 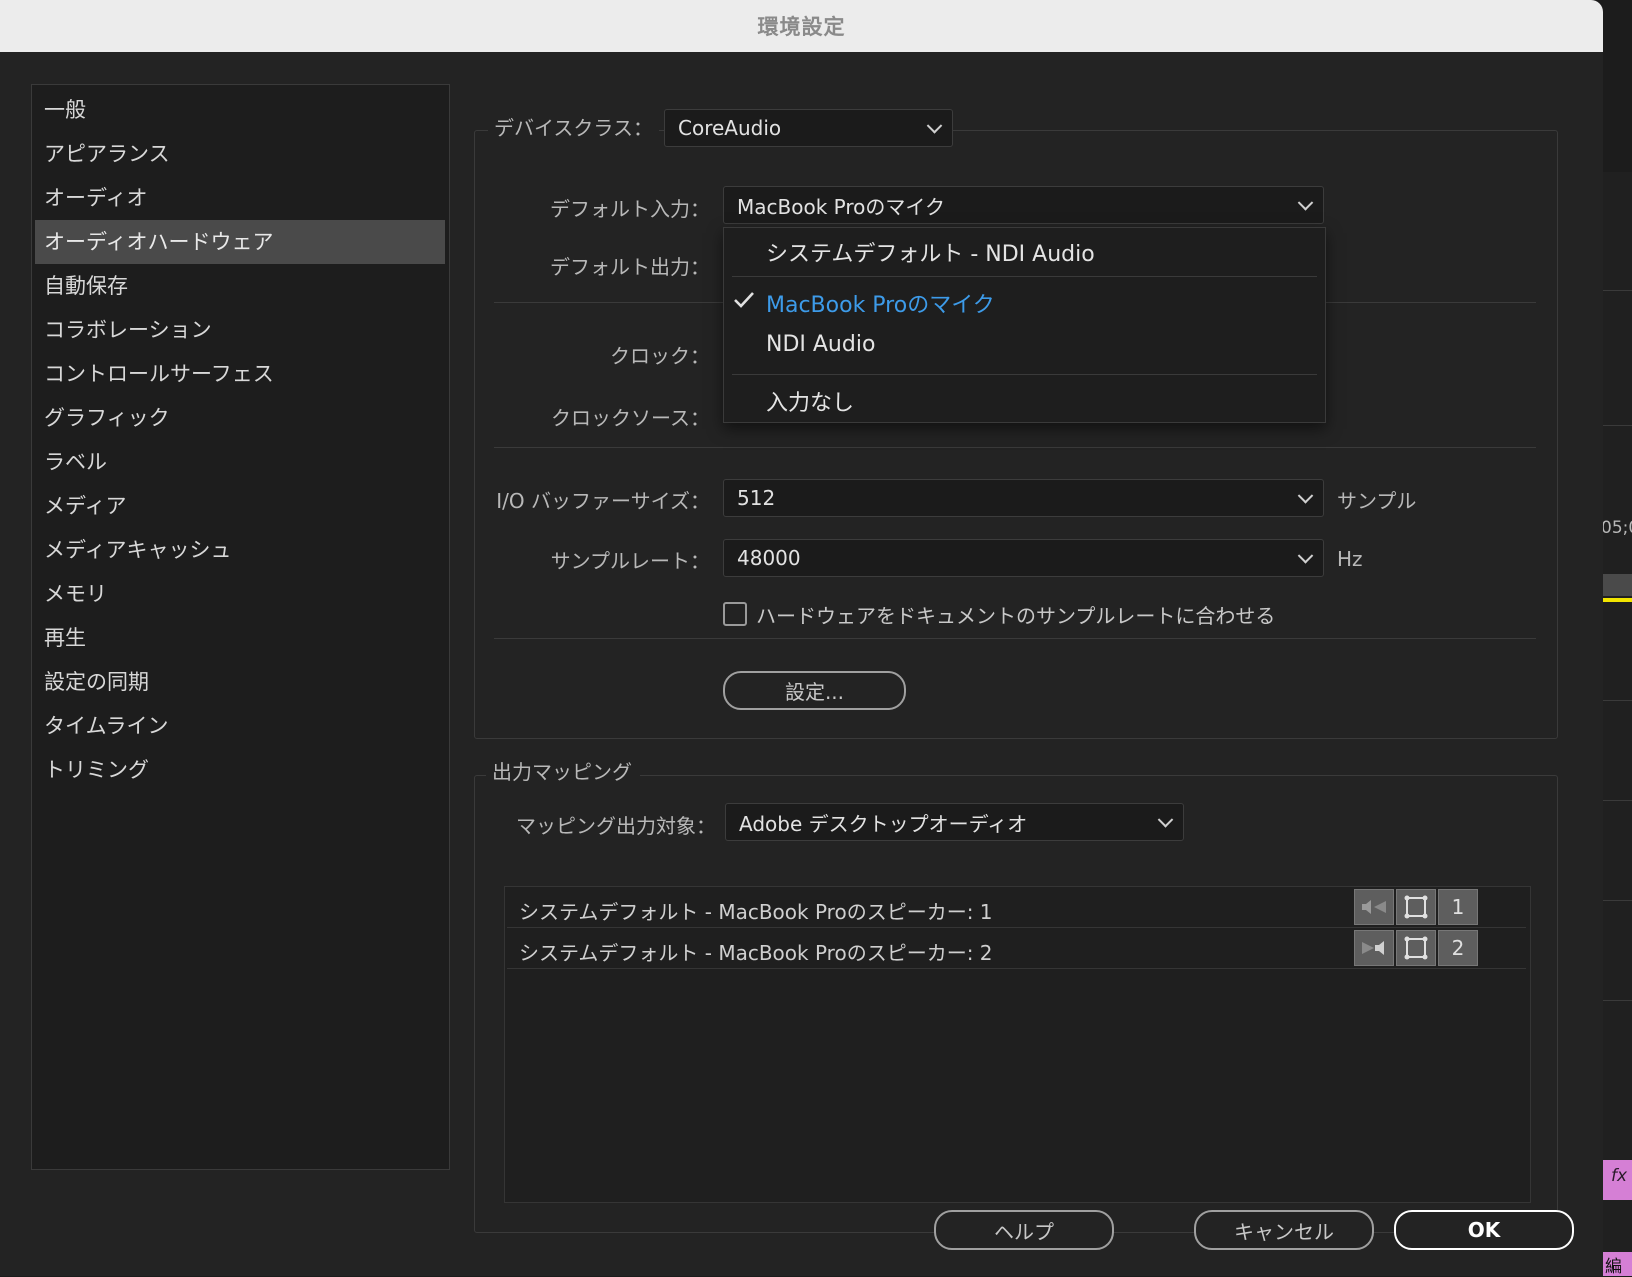 I want to click on sidebar-item: メモリ, so click(x=240, y=594).